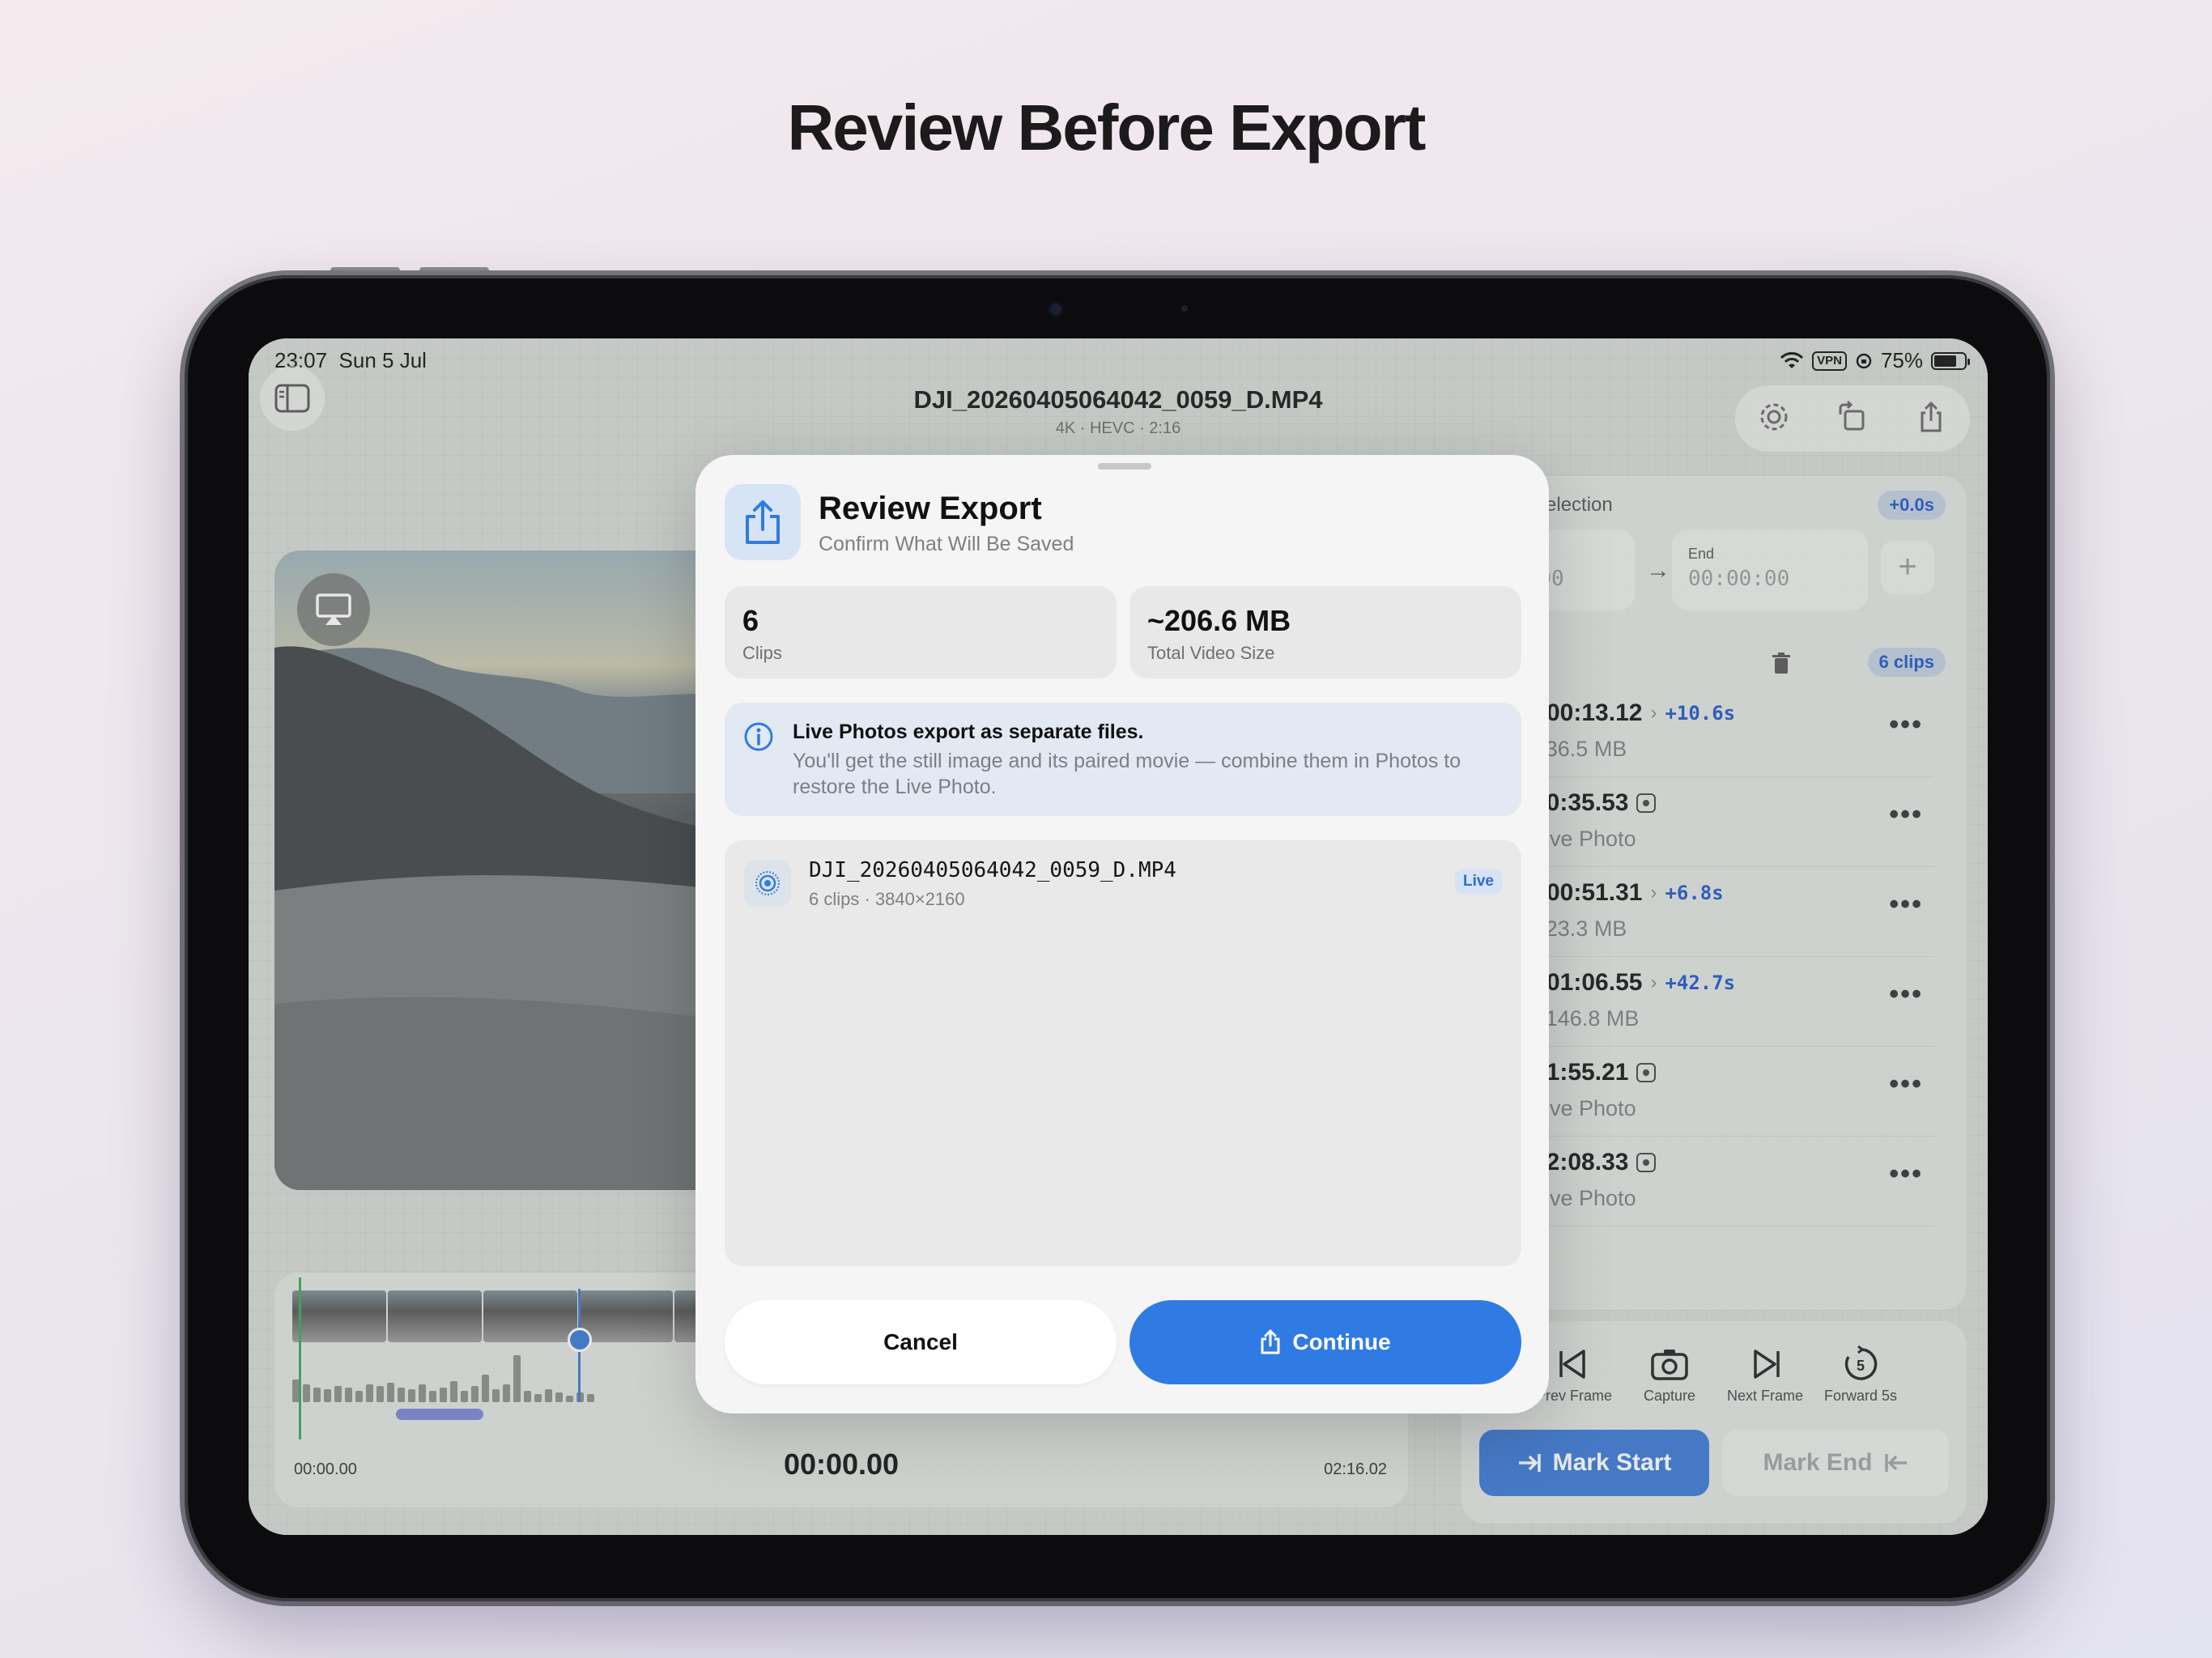 Image resolution: width=2212 pixels, height=1658 pixels. Describe the element at coordinates (1107, 127) in the screenshot. I see `page-headline: Review Before Export` at that location.